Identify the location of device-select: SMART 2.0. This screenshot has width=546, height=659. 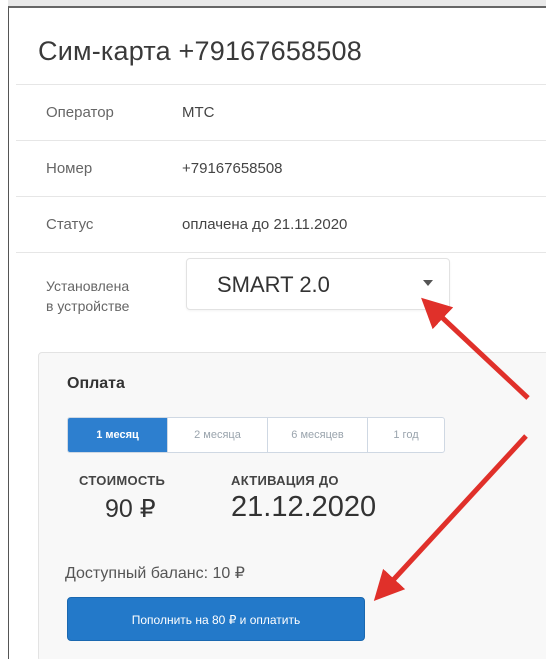
(318, 284).